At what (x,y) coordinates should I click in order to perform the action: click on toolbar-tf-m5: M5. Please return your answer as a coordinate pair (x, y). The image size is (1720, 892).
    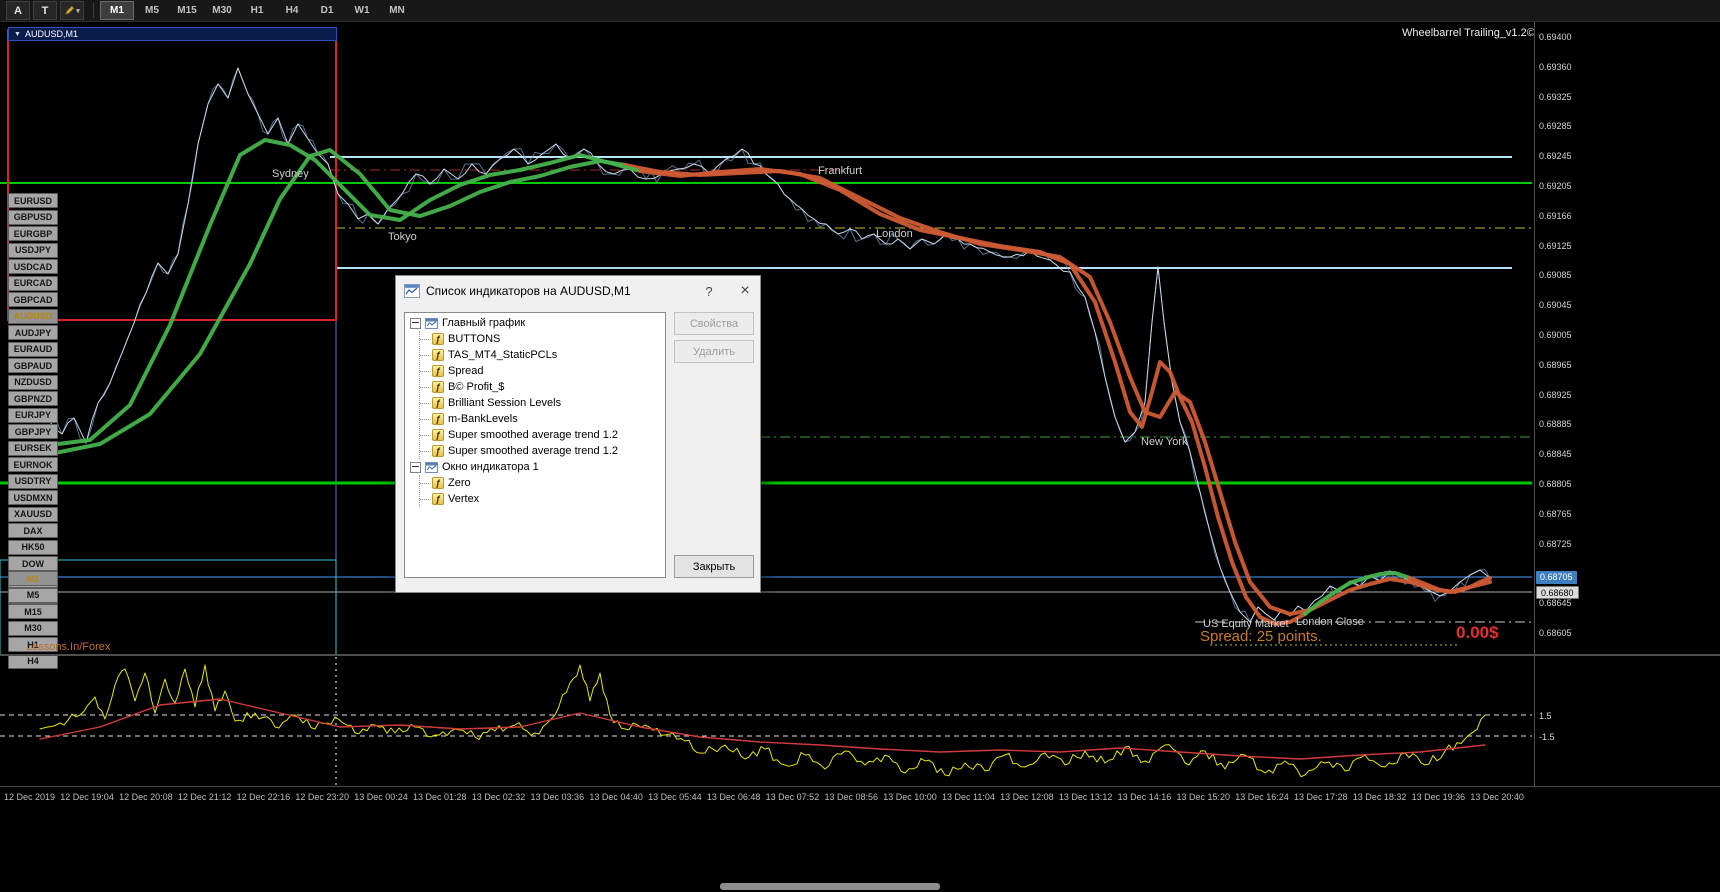
    Looking at the image, I should click on (152, 10).